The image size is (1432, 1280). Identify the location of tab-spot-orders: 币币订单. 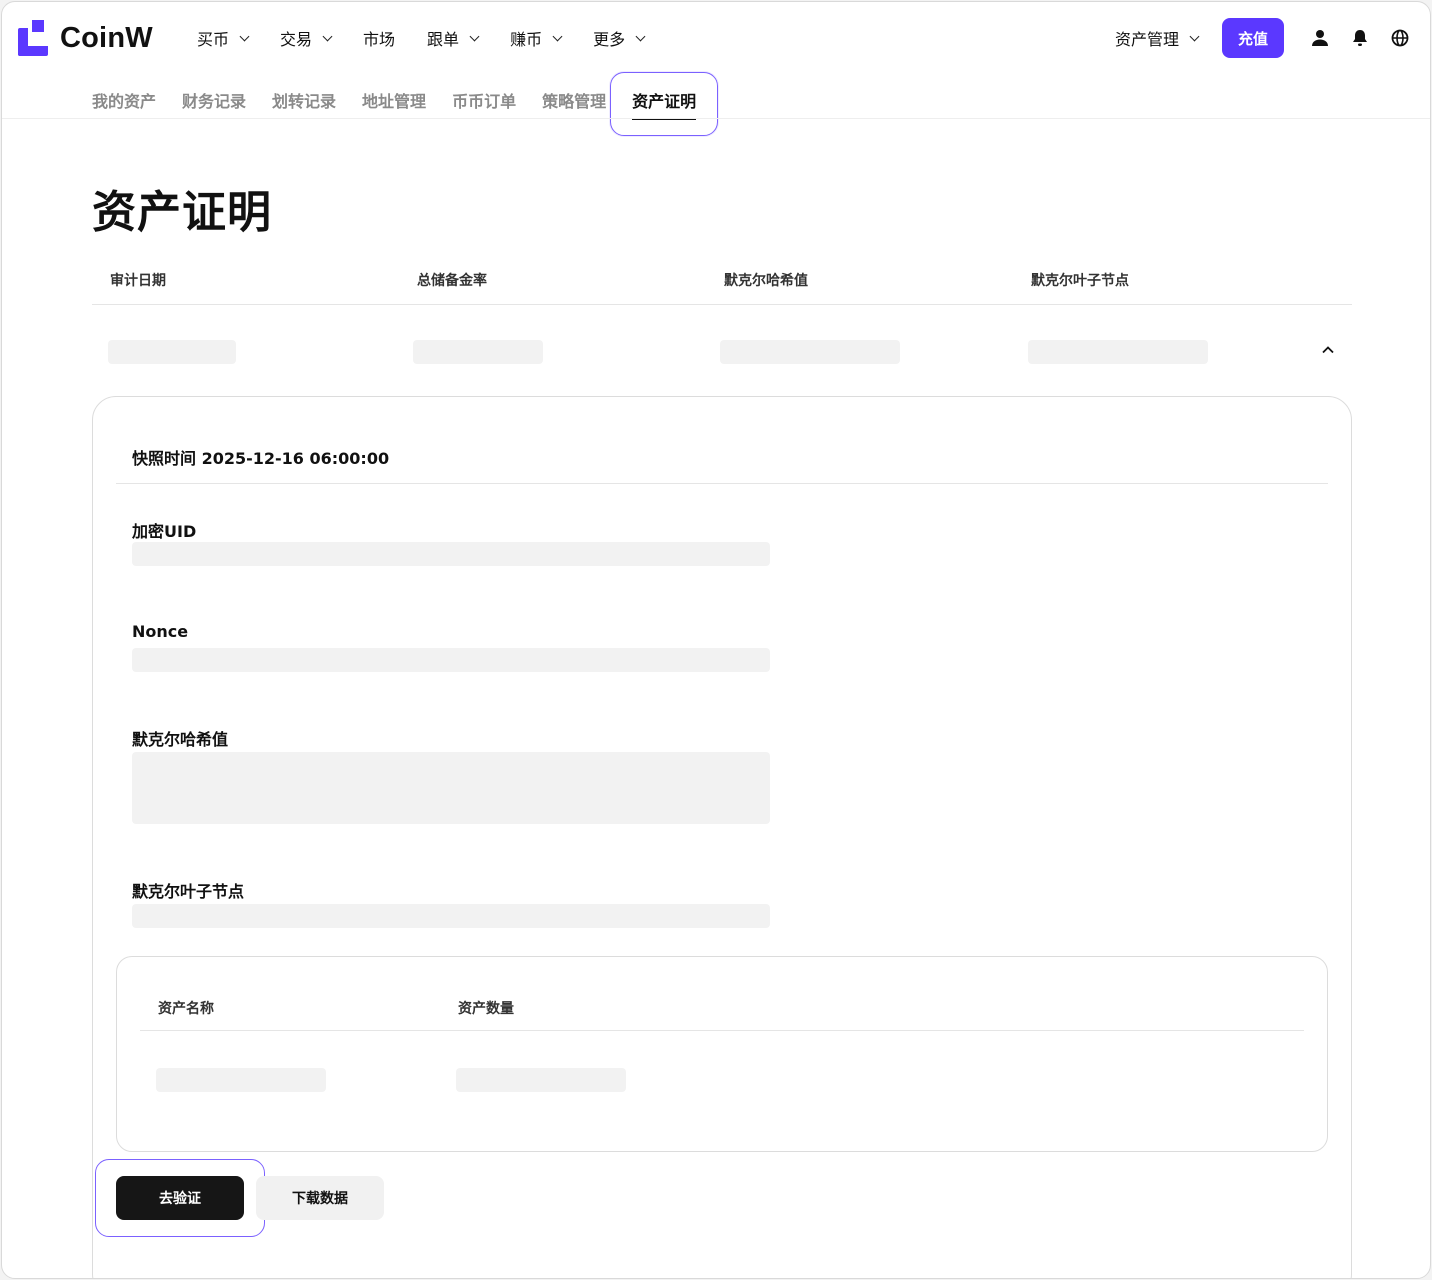
(484, 102).